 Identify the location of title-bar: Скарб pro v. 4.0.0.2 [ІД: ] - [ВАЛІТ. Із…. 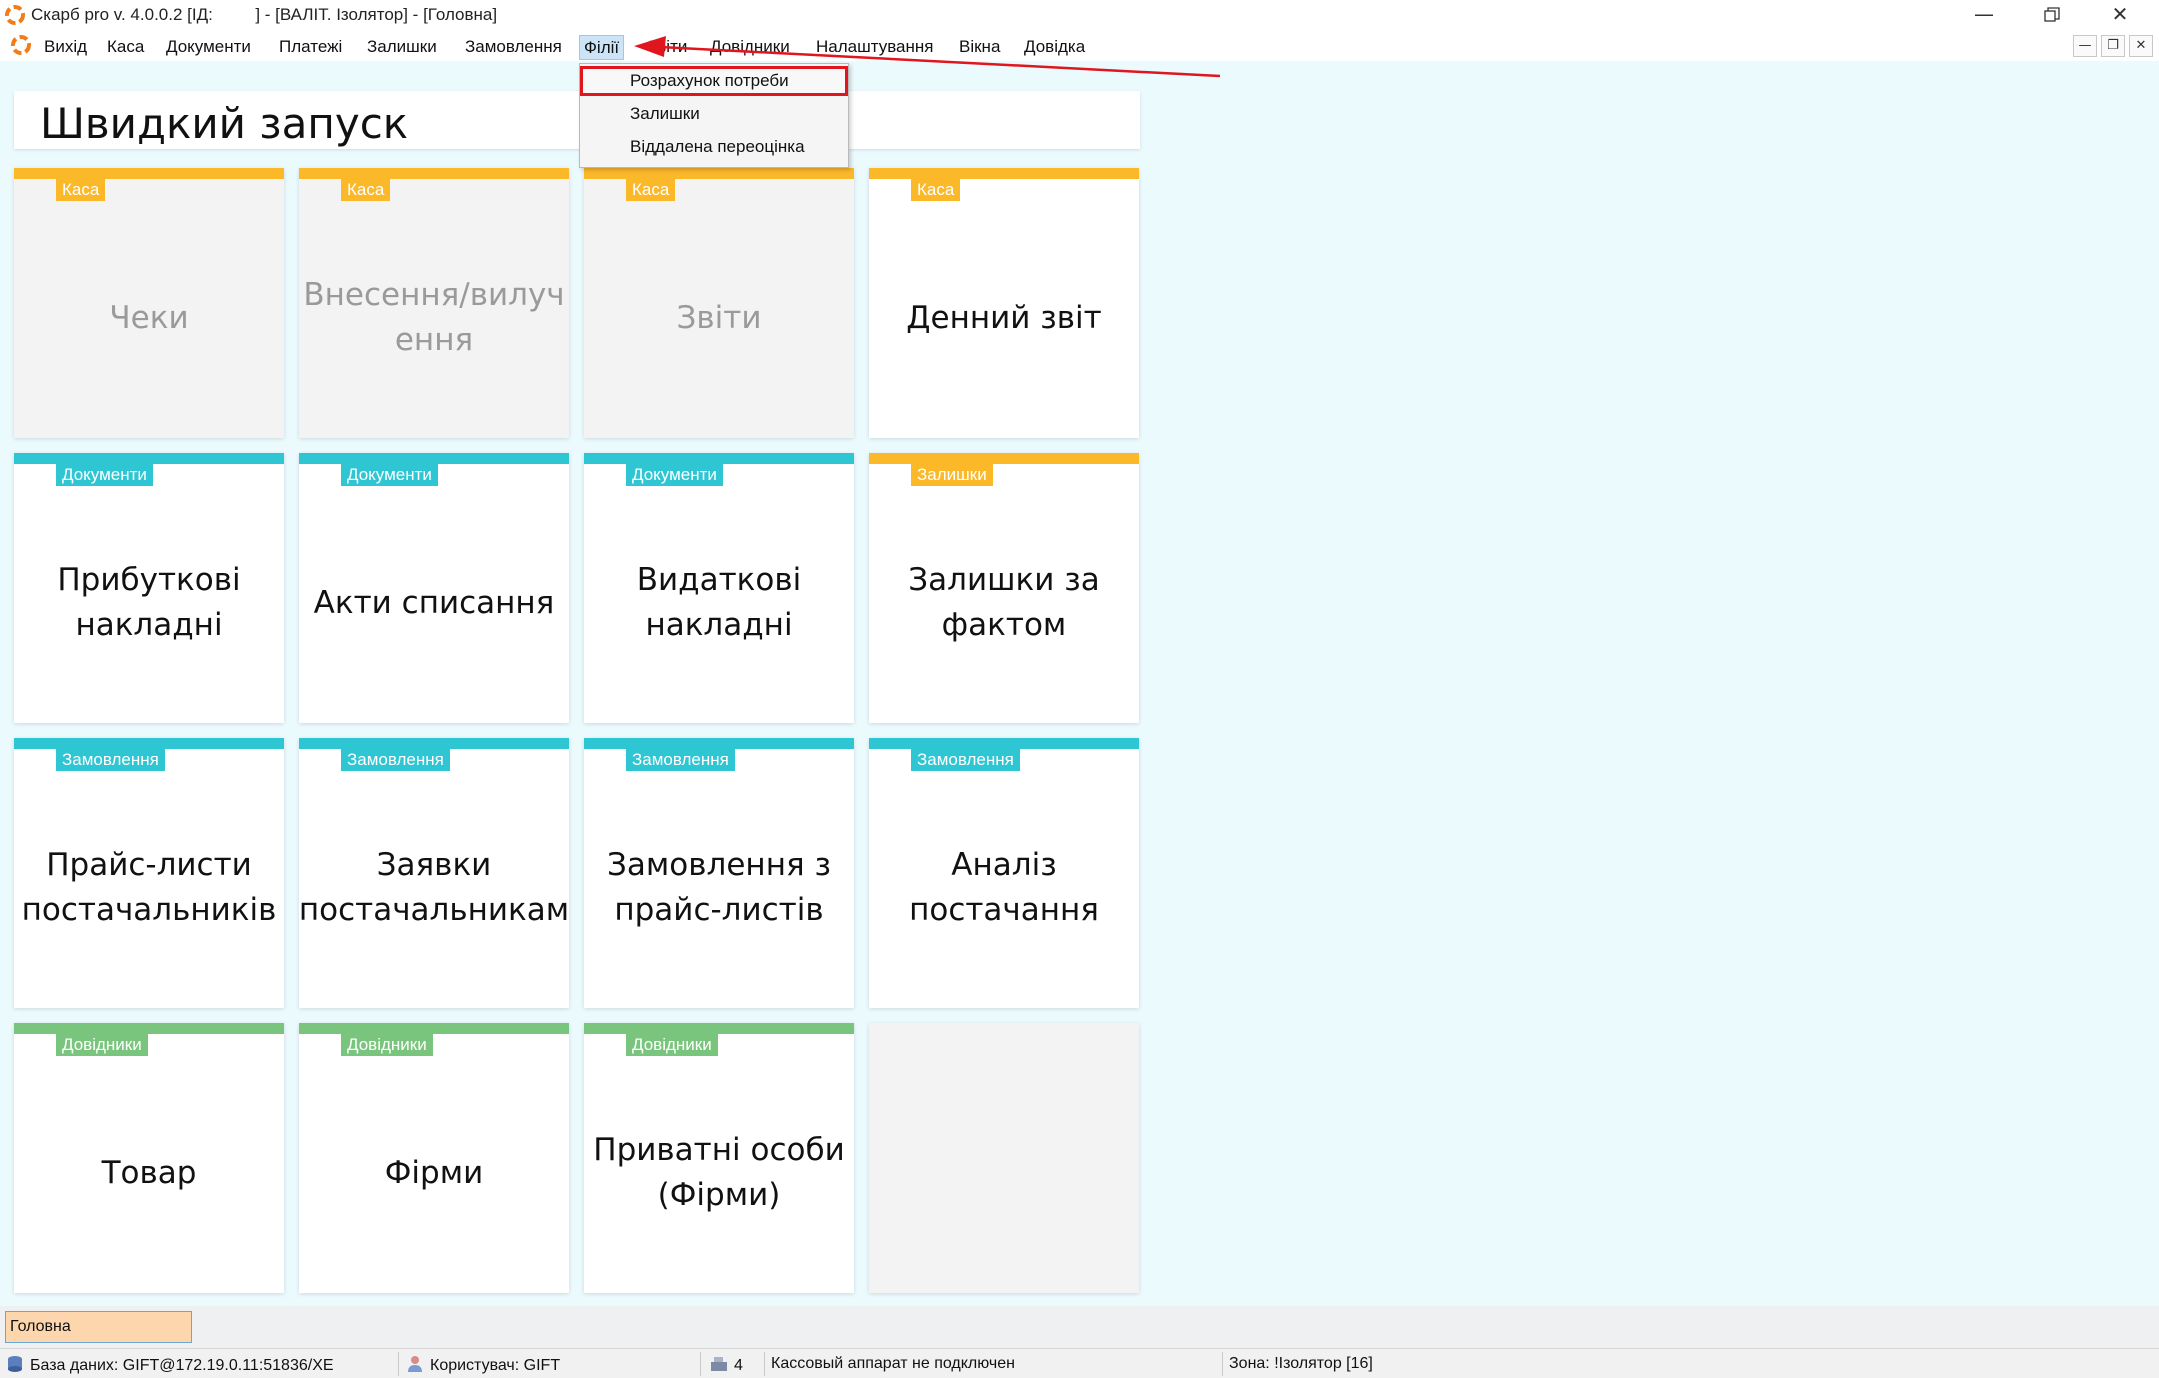
(1079, 15).